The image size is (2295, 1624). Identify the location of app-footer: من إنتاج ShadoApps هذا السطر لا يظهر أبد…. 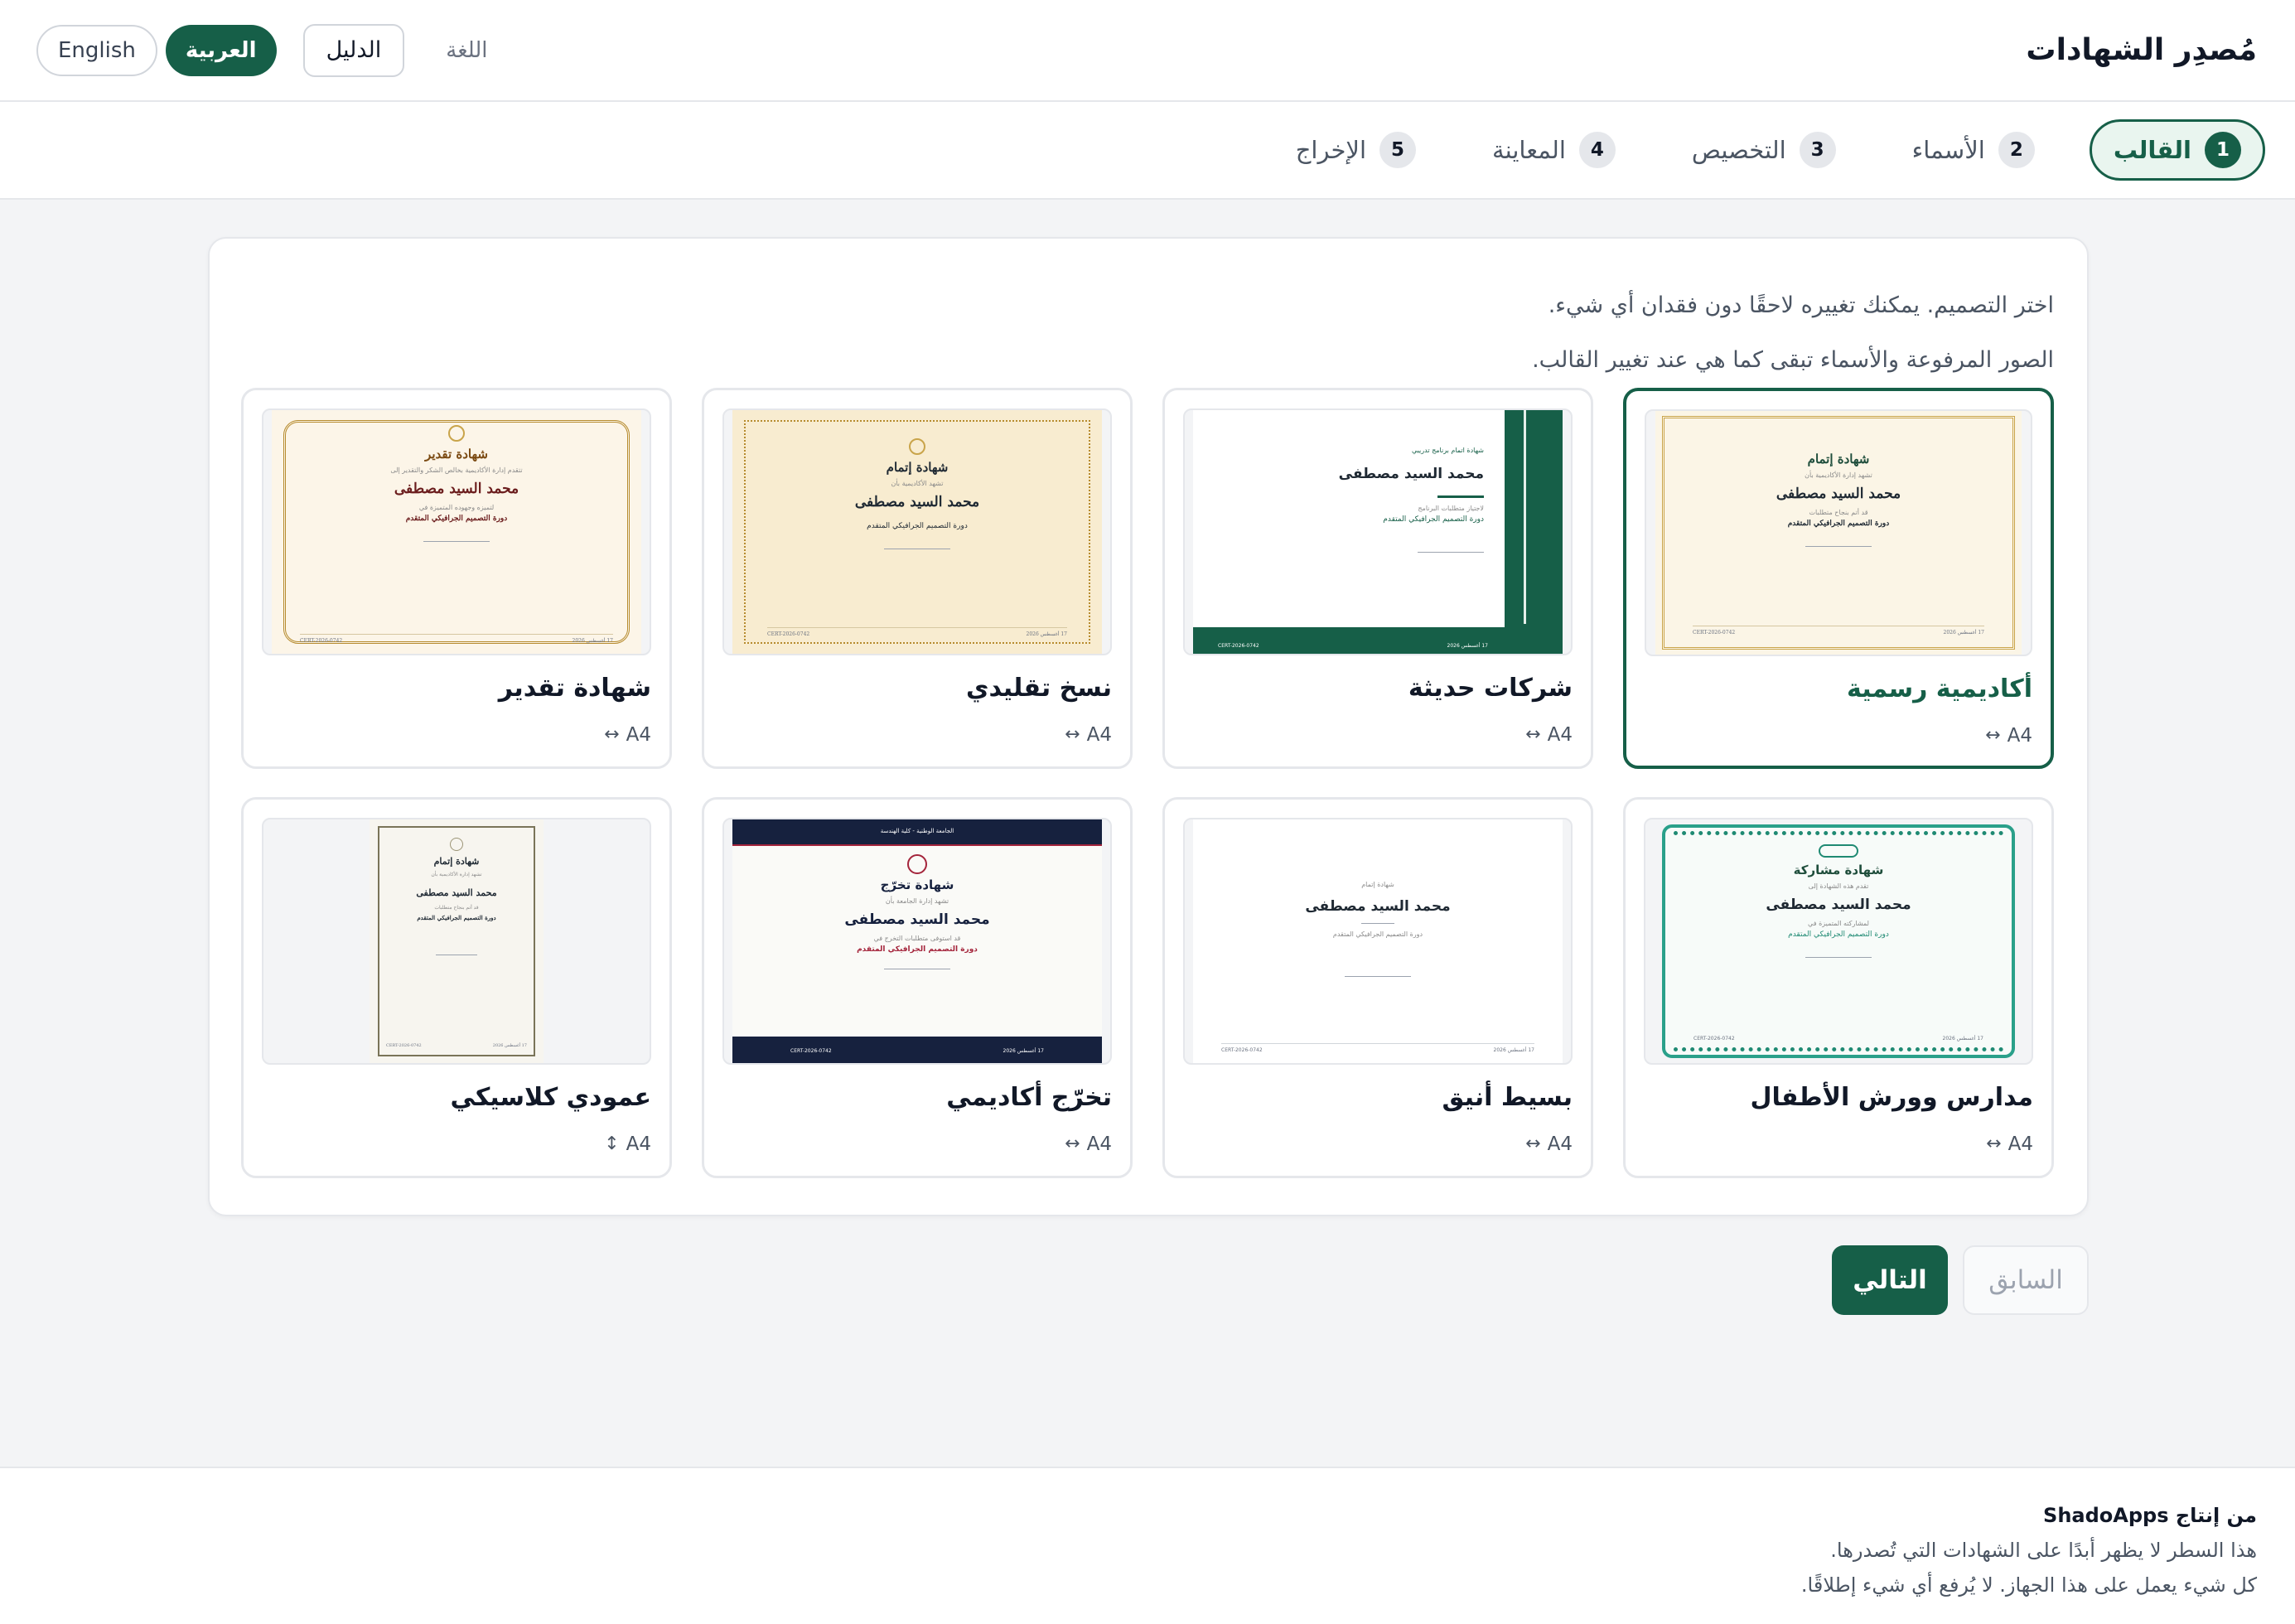
(1147, 1545).